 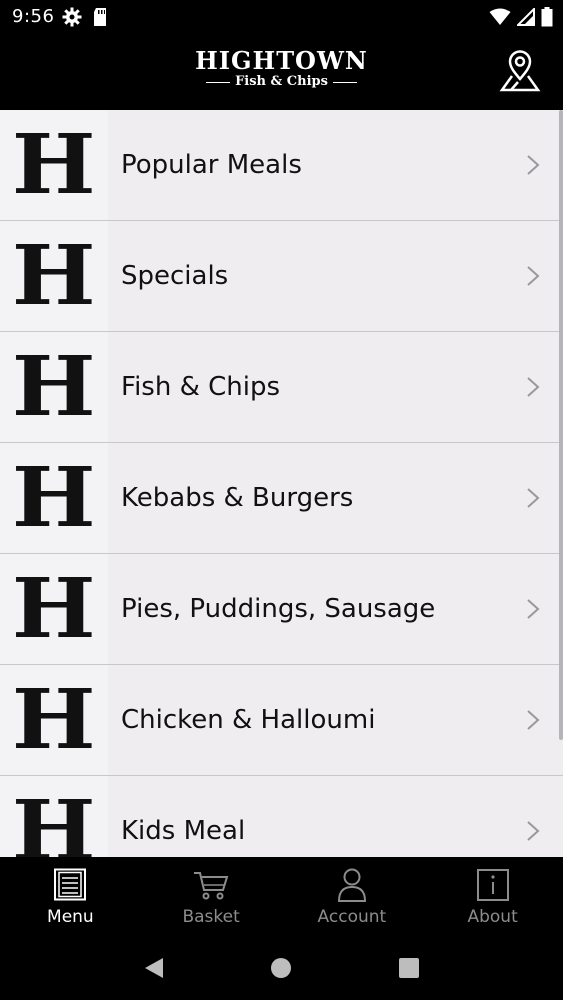 I want to click on brand-divider-left, so click(x=218, y=82).